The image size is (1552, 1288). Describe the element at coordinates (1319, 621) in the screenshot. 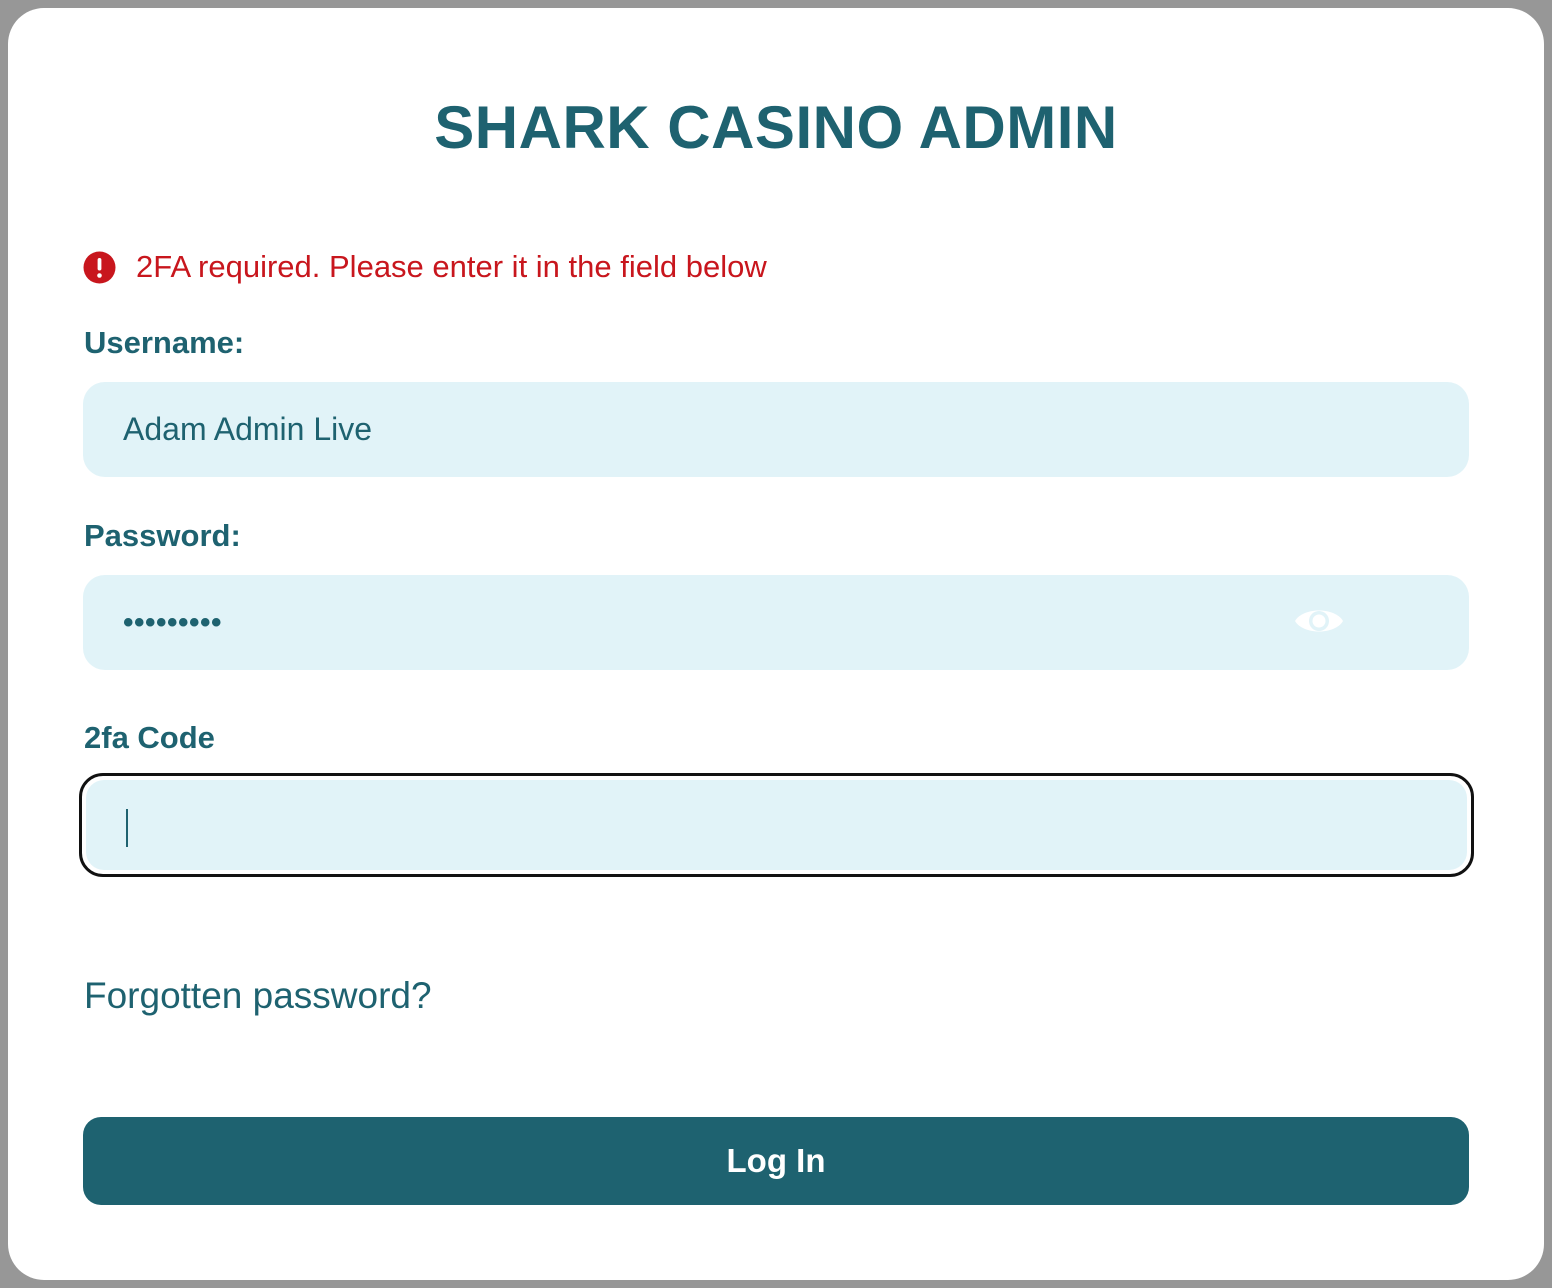

I see `eye-icon` at that location.